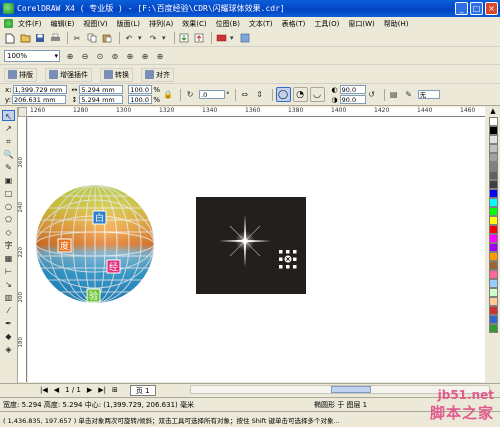 This screenshot has width=500, height=427. Describe the element at coordinates (129, 38) in the screenshot. I see `undo-icon: ↶` at that location.